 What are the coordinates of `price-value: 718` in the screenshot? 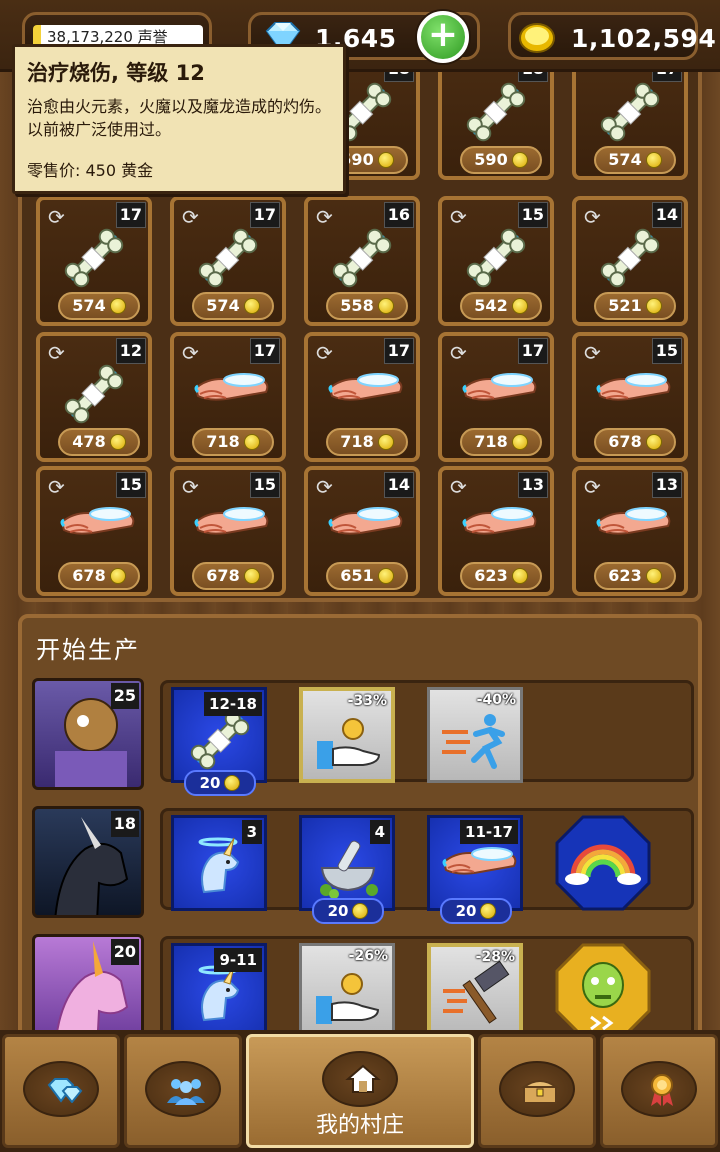 It's located at (223, 441).